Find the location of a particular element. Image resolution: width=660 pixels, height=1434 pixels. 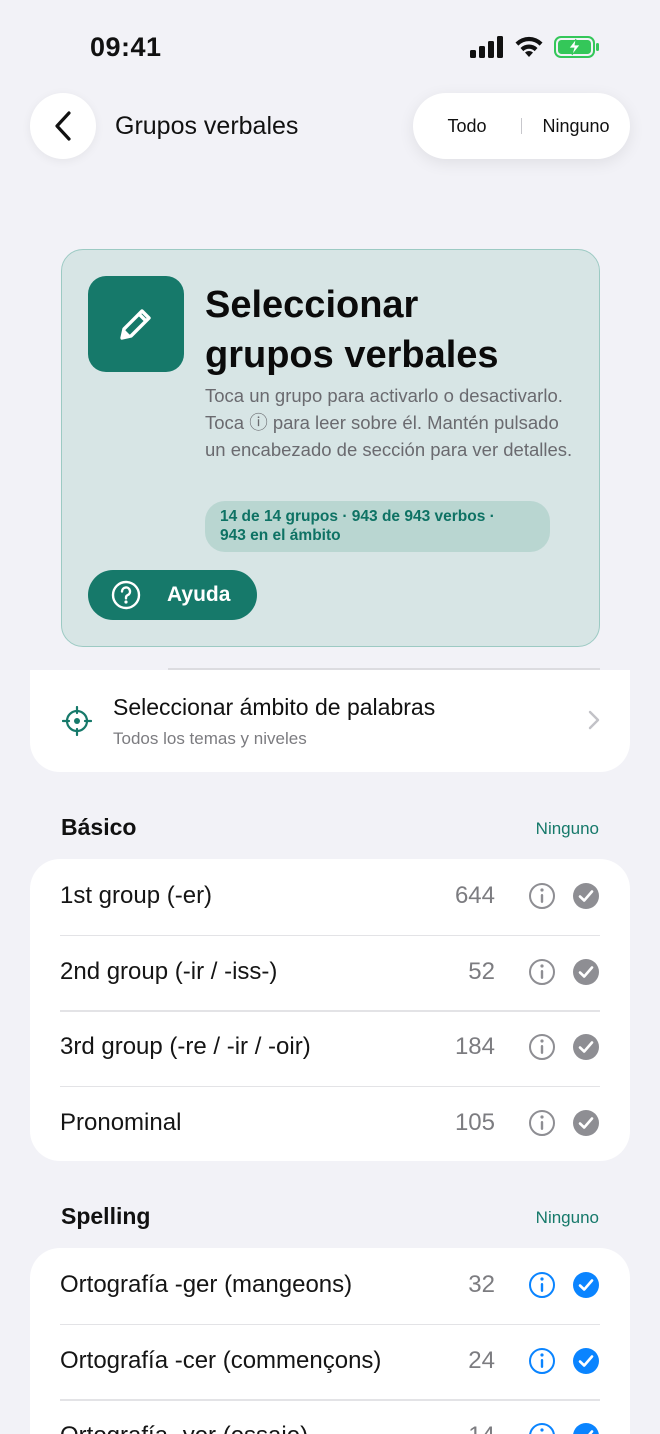

pencil-icon-tile is located at coordinates (136, 324).